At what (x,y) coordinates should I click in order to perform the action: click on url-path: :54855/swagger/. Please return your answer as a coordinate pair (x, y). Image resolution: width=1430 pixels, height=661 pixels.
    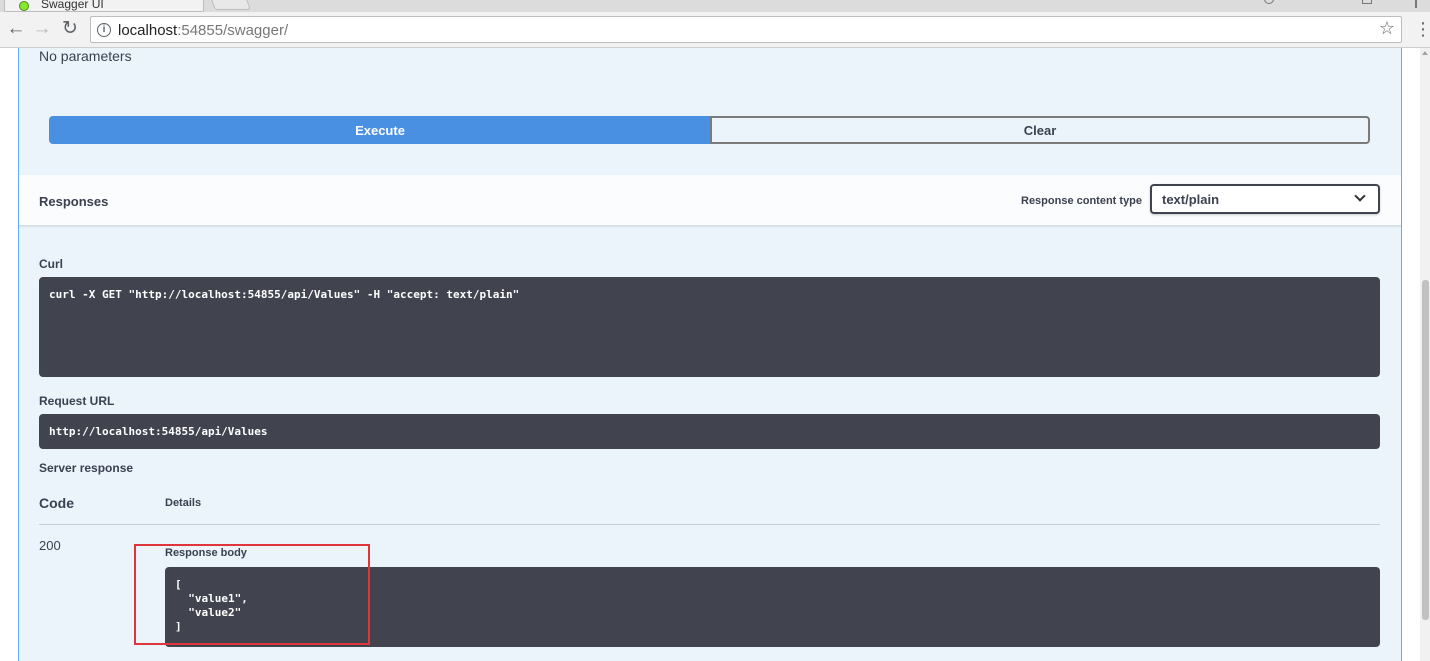
    Looking at the image, I should click on (233, 30).